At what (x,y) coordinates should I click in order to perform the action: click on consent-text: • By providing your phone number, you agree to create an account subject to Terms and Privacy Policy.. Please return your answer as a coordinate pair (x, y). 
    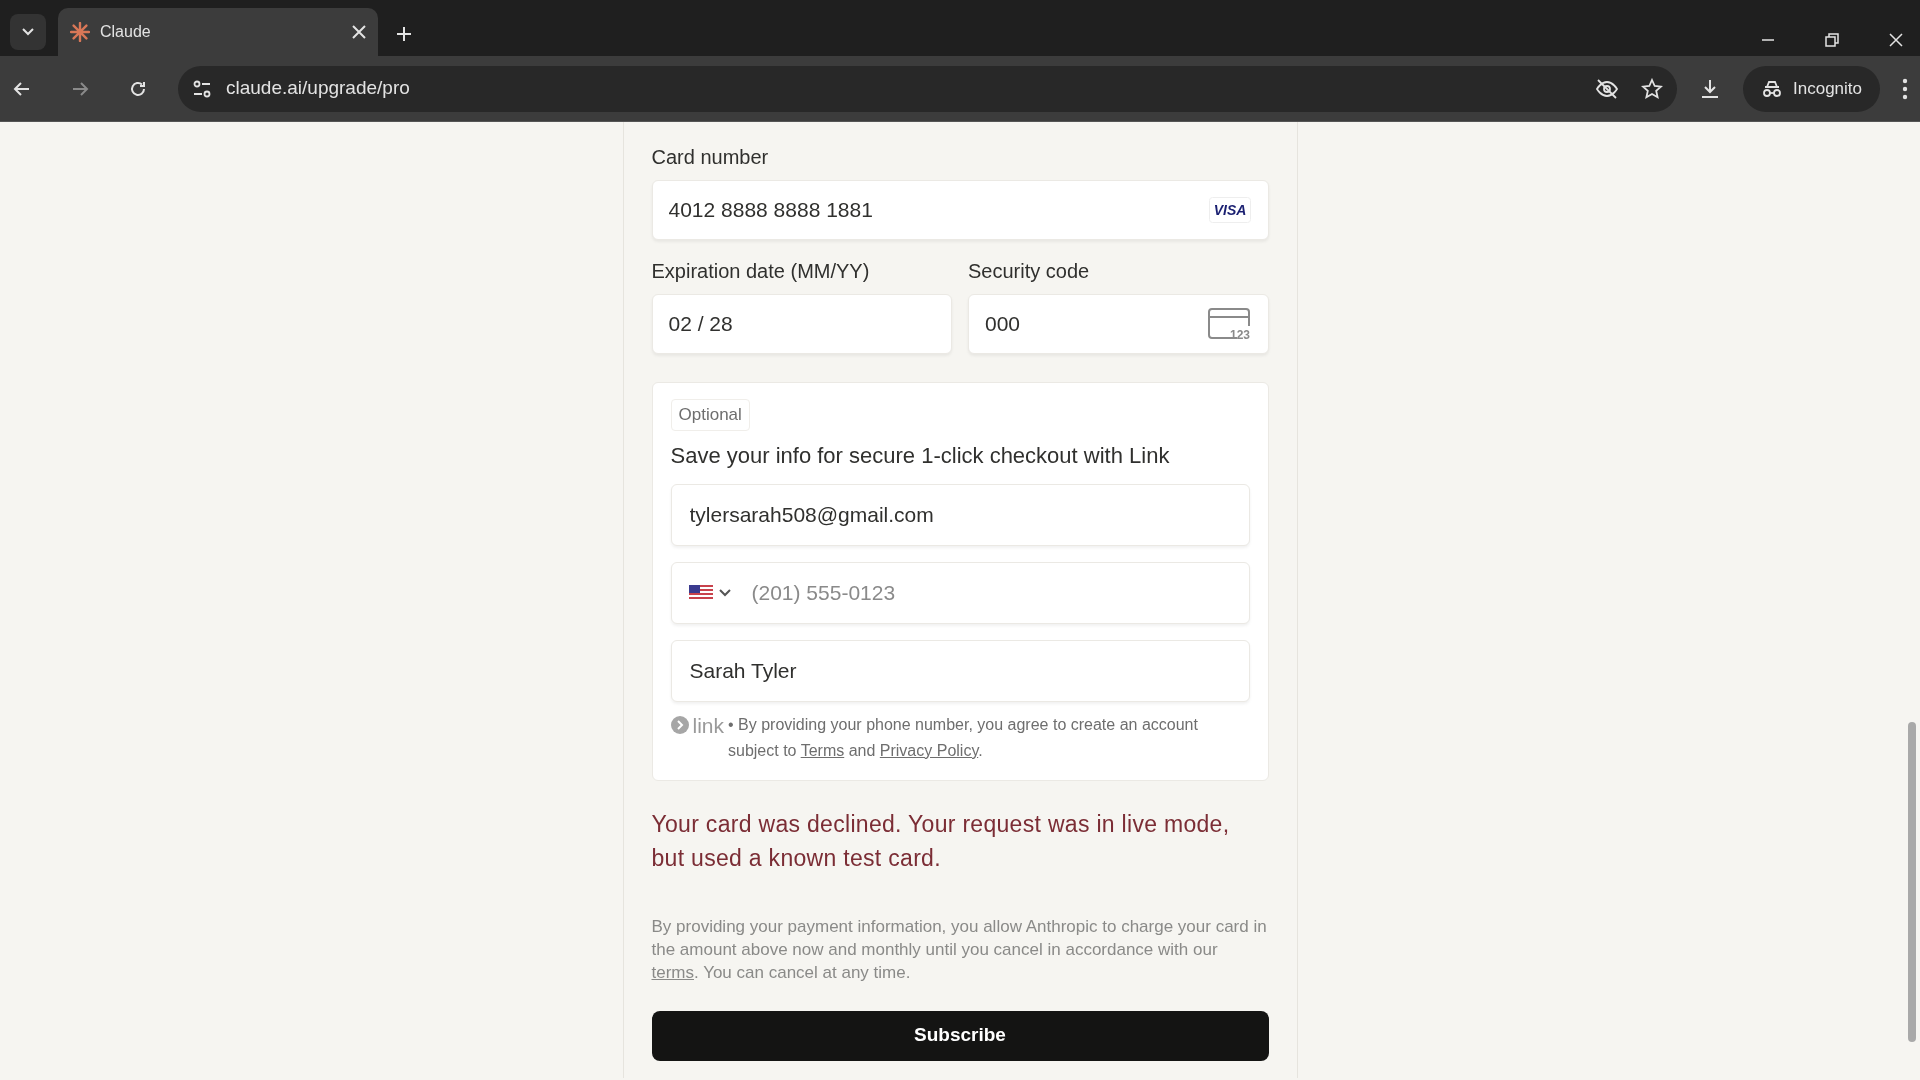
    Looking at the image, I should click on (963, 737).